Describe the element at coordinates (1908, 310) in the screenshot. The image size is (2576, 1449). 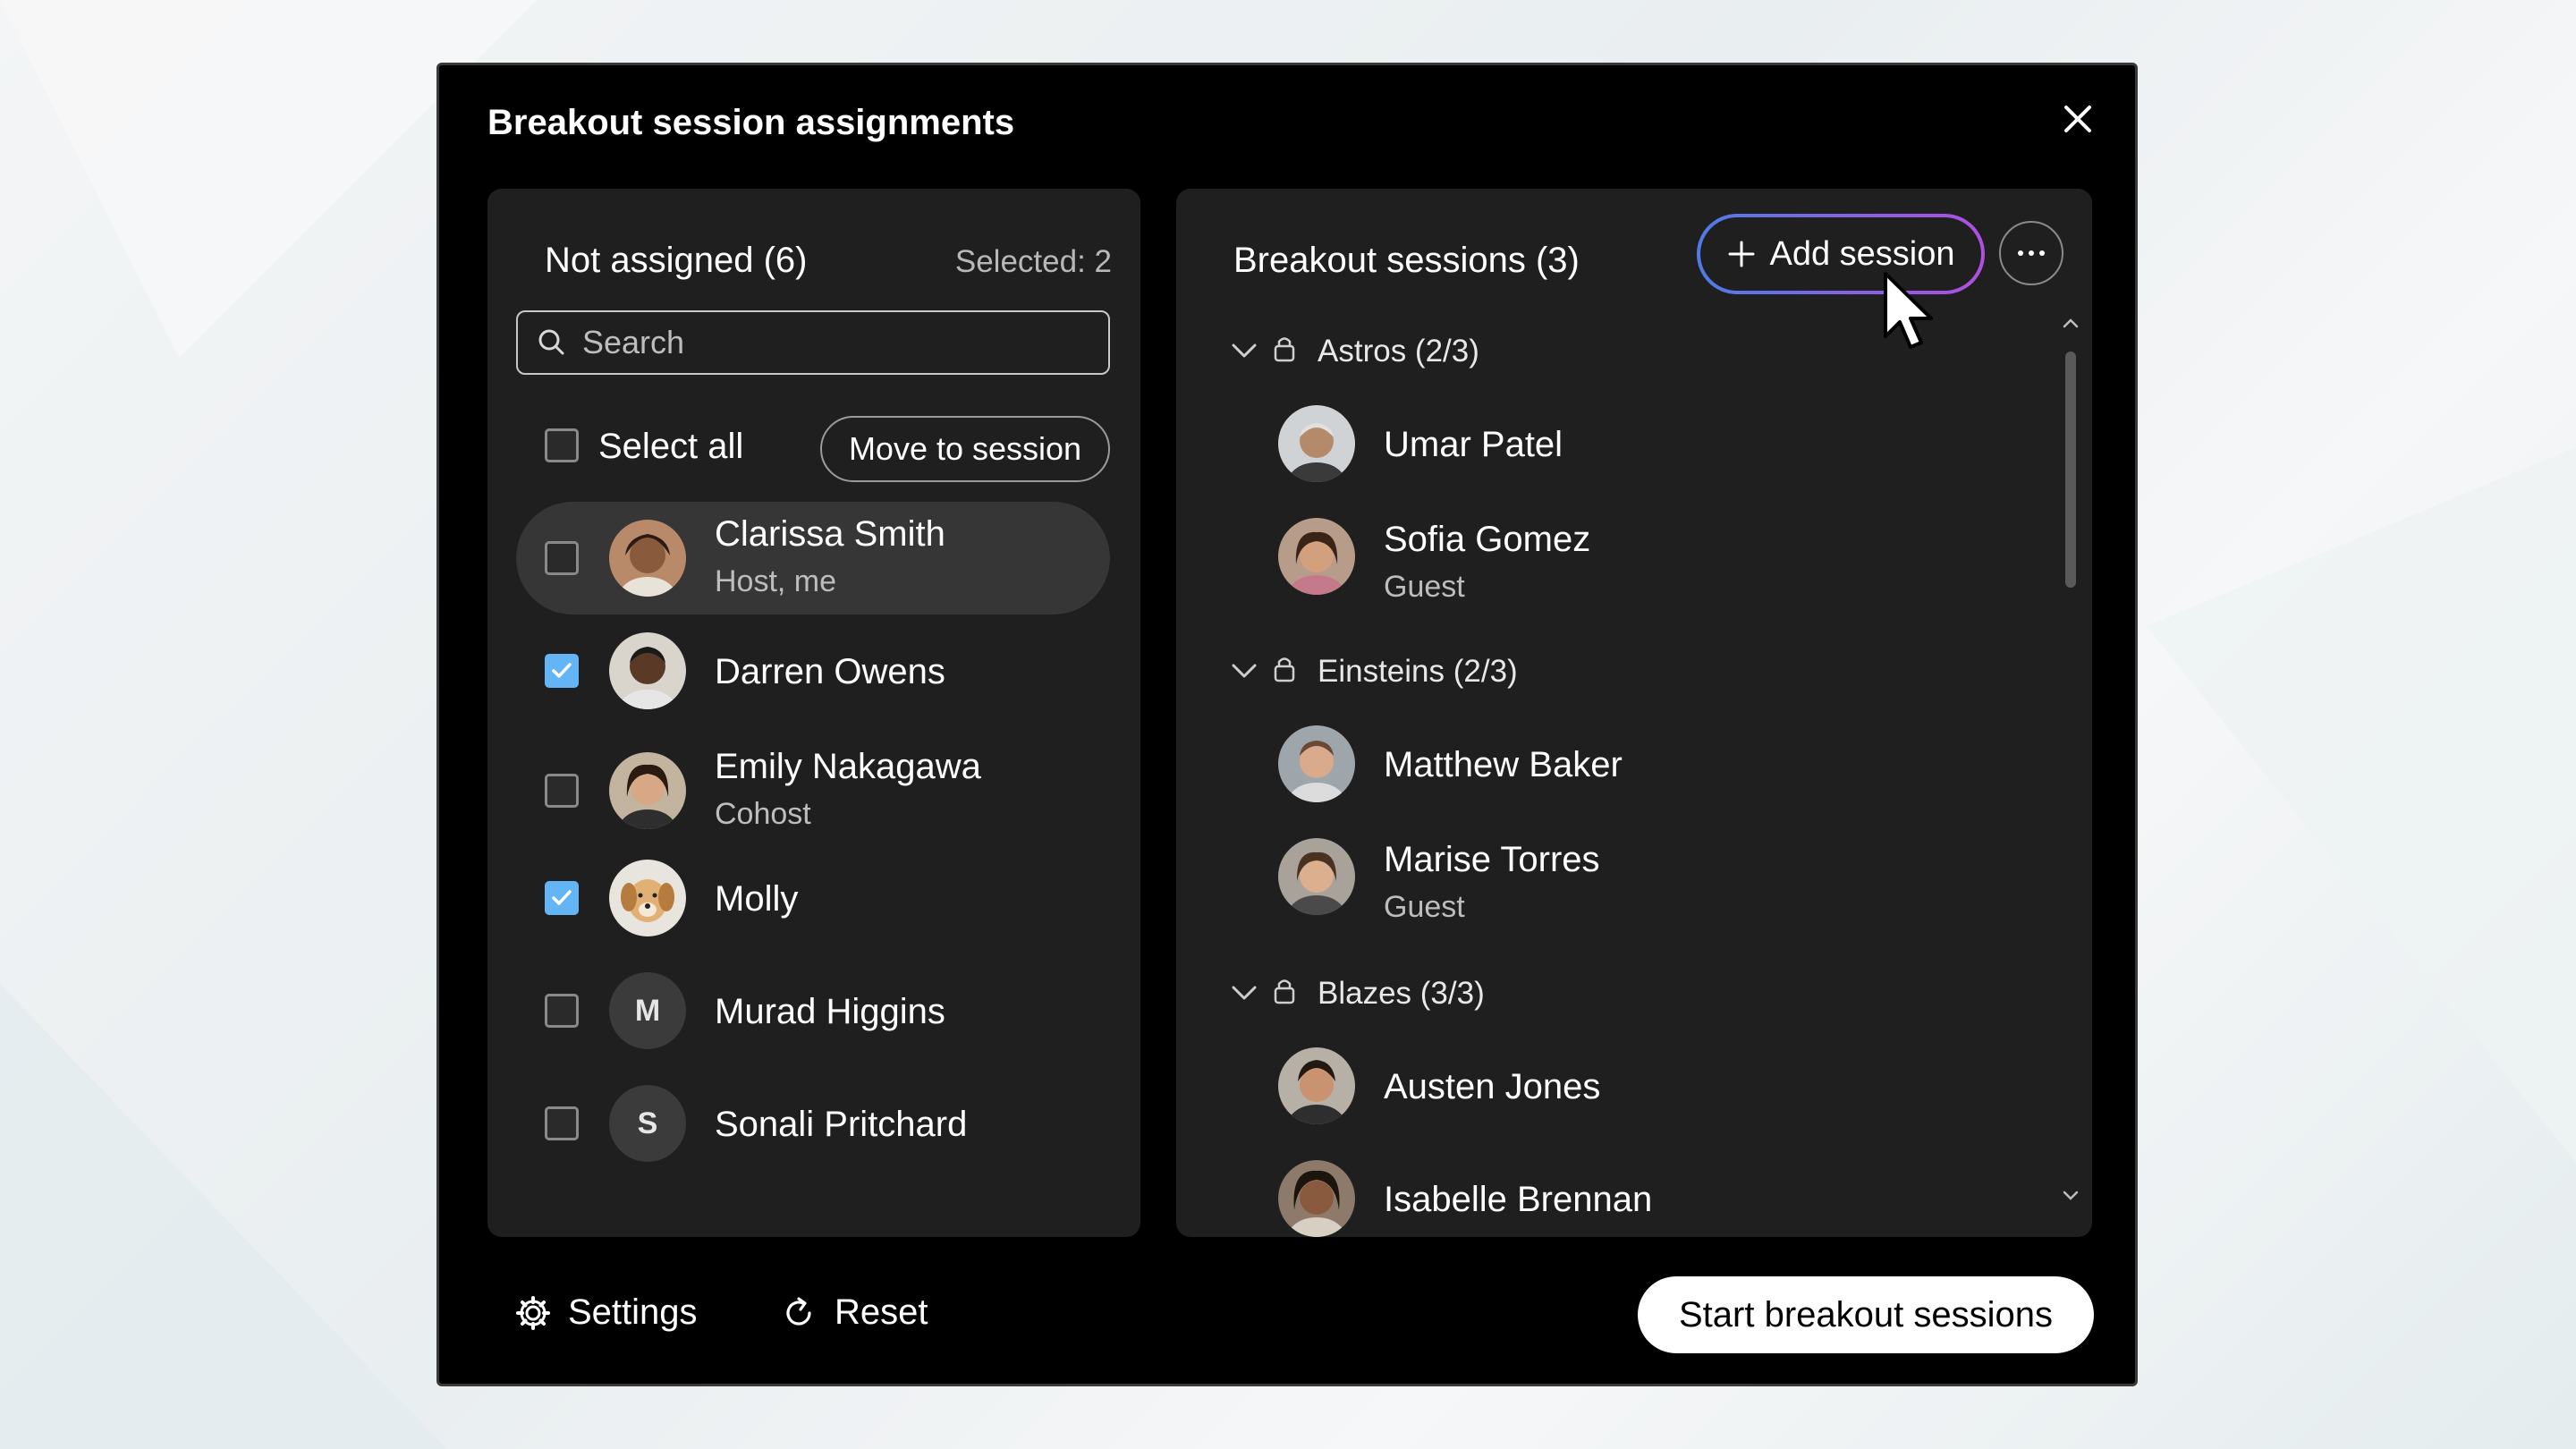
I see `mouse-cursor-icon` at that location.